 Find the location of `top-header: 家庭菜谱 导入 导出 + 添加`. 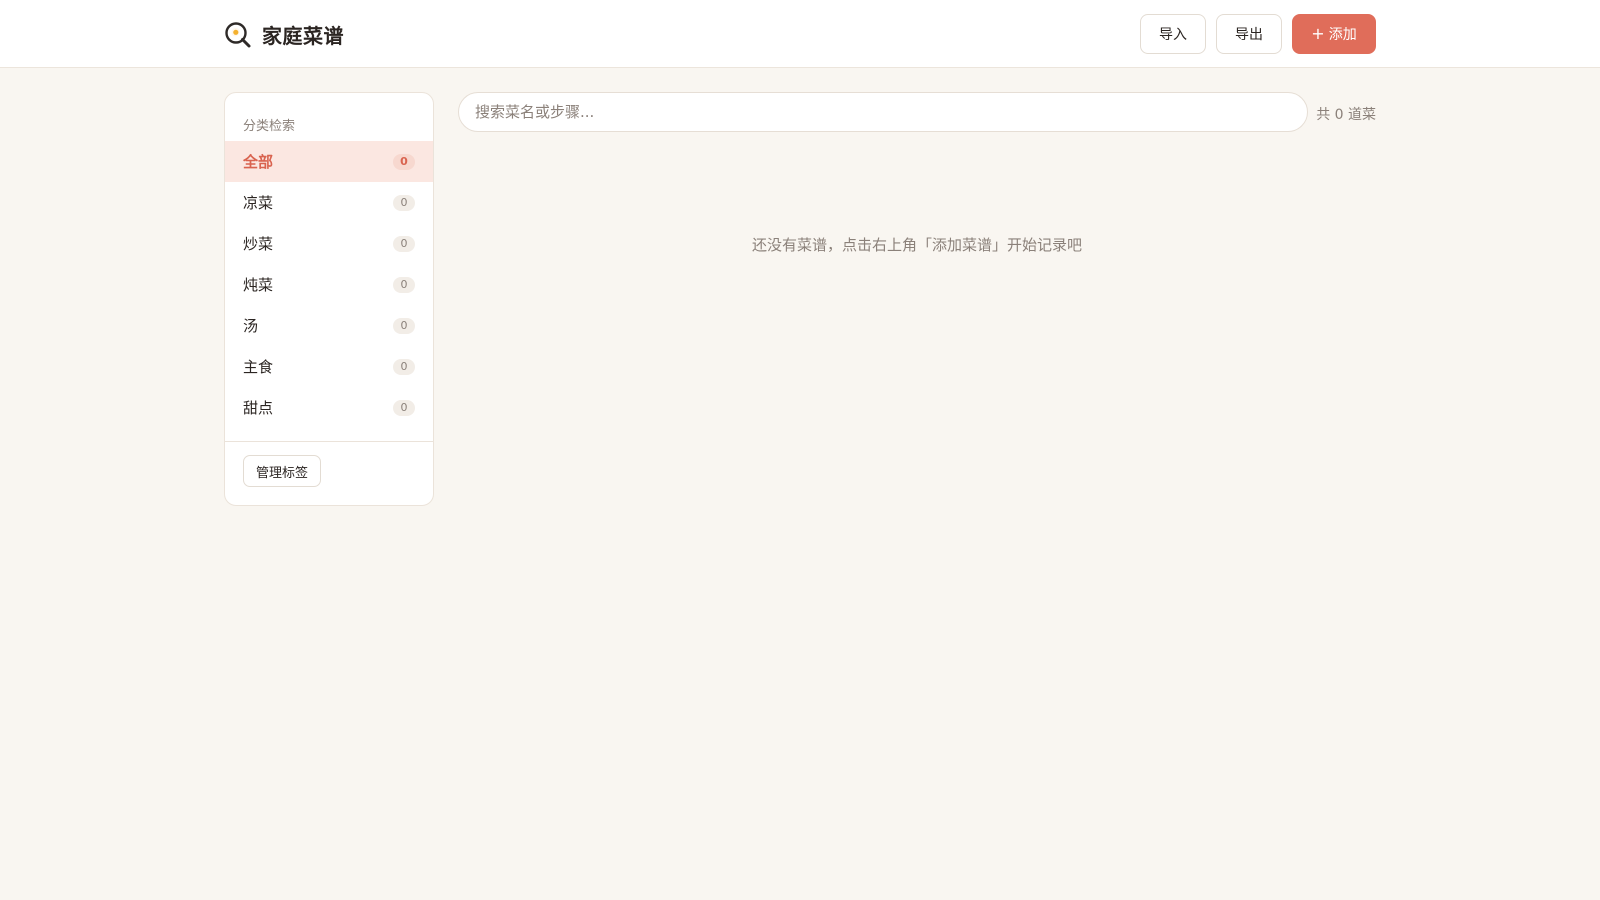

top-header: 家庭菜谱 导入 导出 + 添加 is located at coordinates (800, 34).